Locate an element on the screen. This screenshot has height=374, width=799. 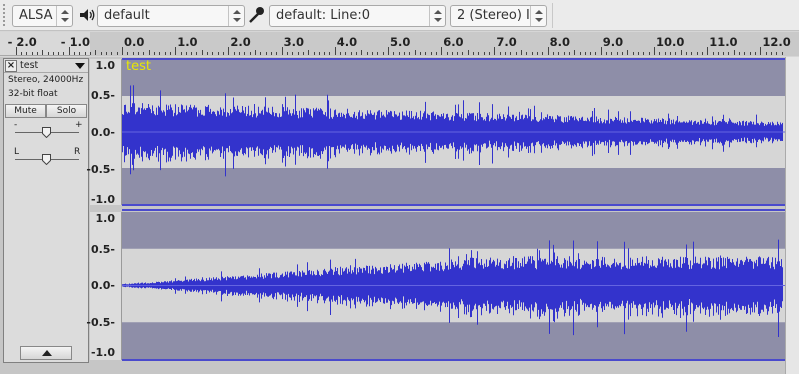
gain-plus-label: + is located at coordinates (79, 125).